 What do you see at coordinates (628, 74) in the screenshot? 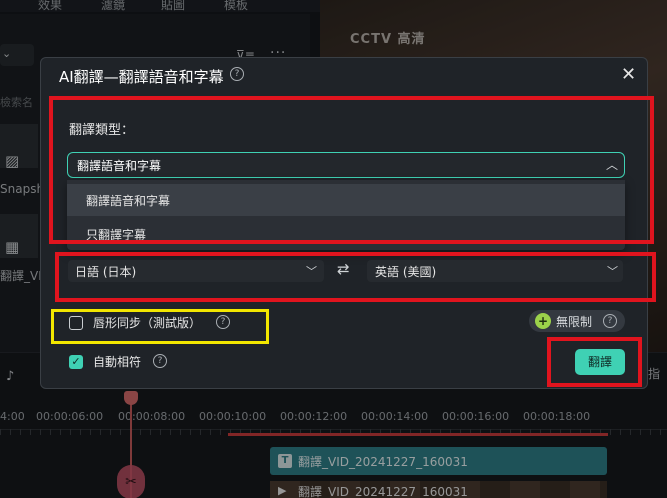
I see `close-icon: ✕` at bounding box center [628, 74].